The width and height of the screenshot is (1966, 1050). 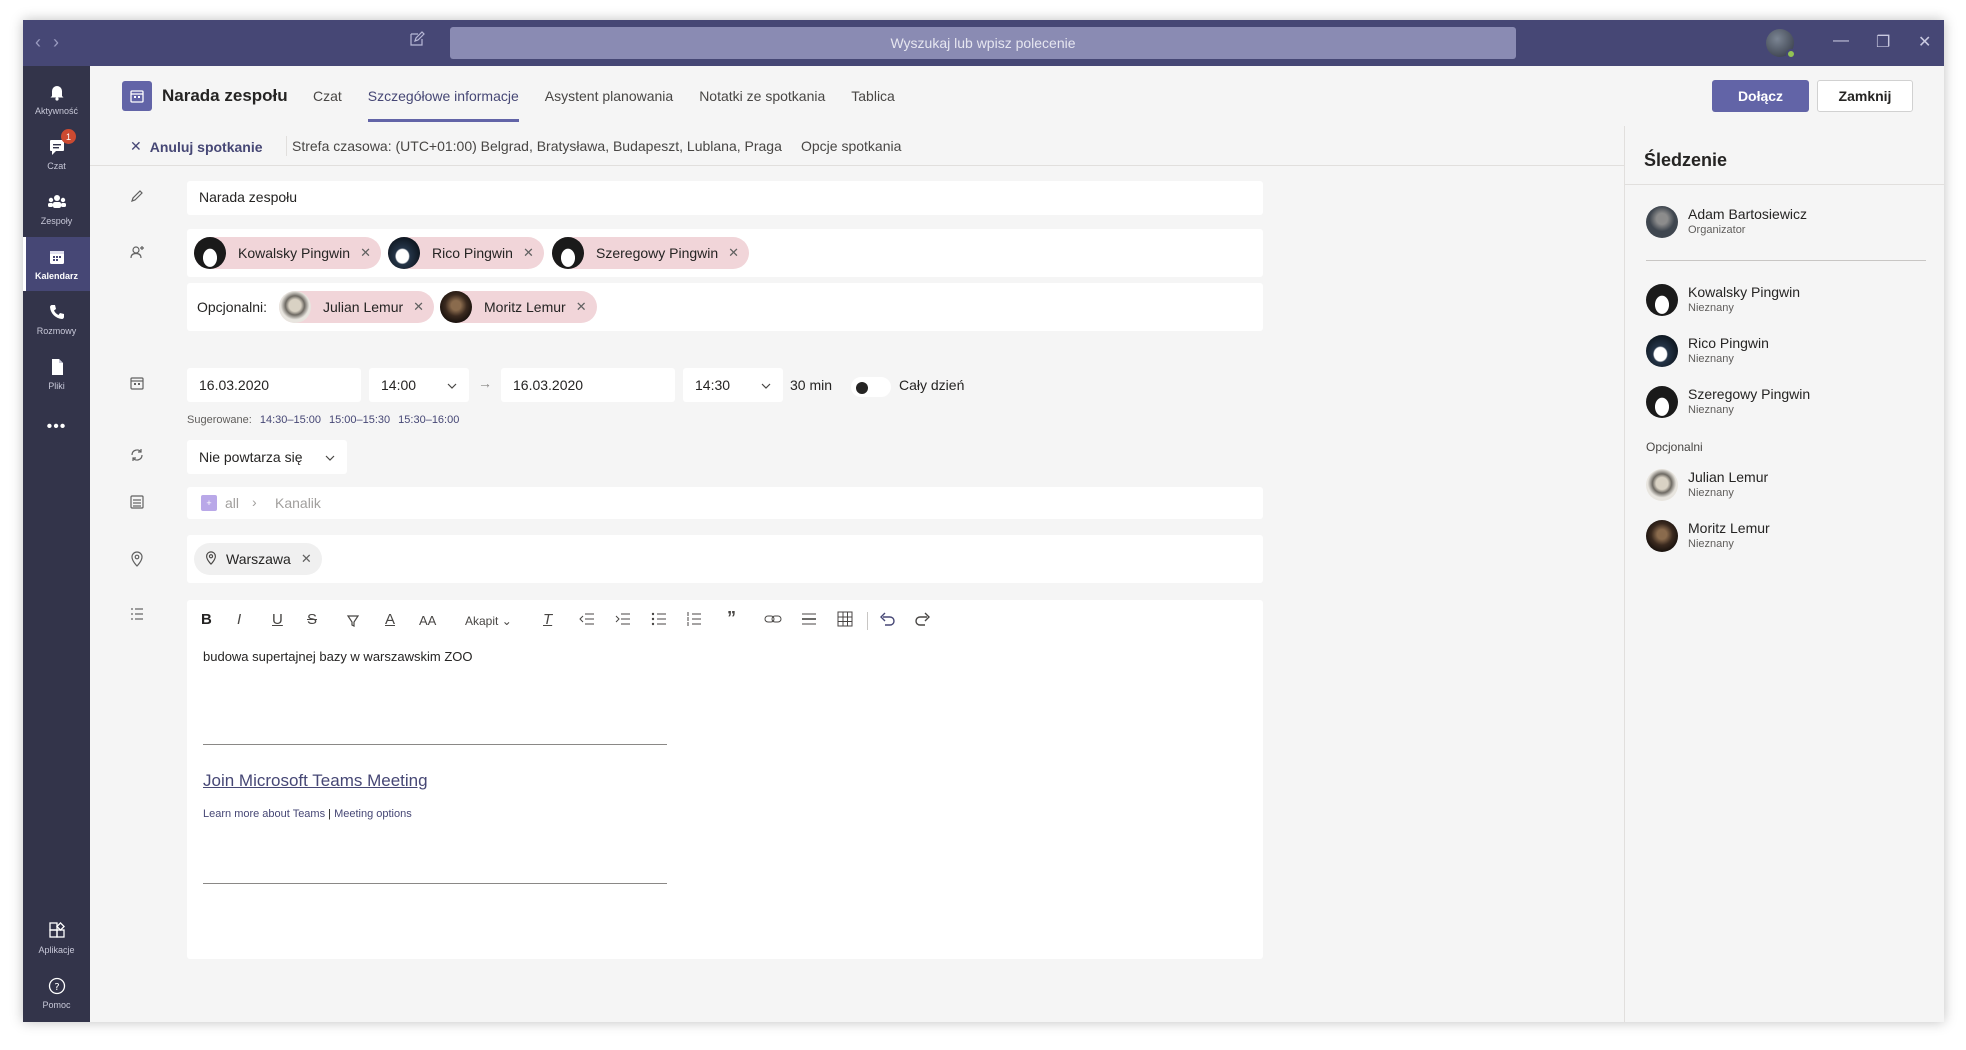 What do you see at coordinates (773, 621) in the screenshot?
I see `link-icon` at bounding box center [773, 621].